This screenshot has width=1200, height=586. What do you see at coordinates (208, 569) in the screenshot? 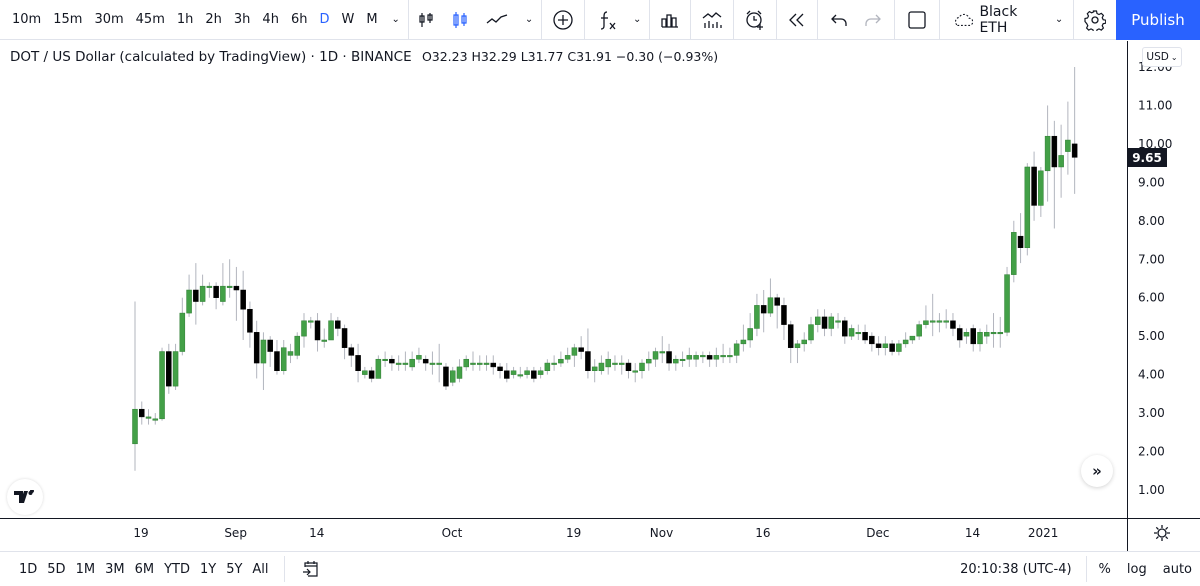
I see `range-1y: 1Y` at bounding box center [208, 569].